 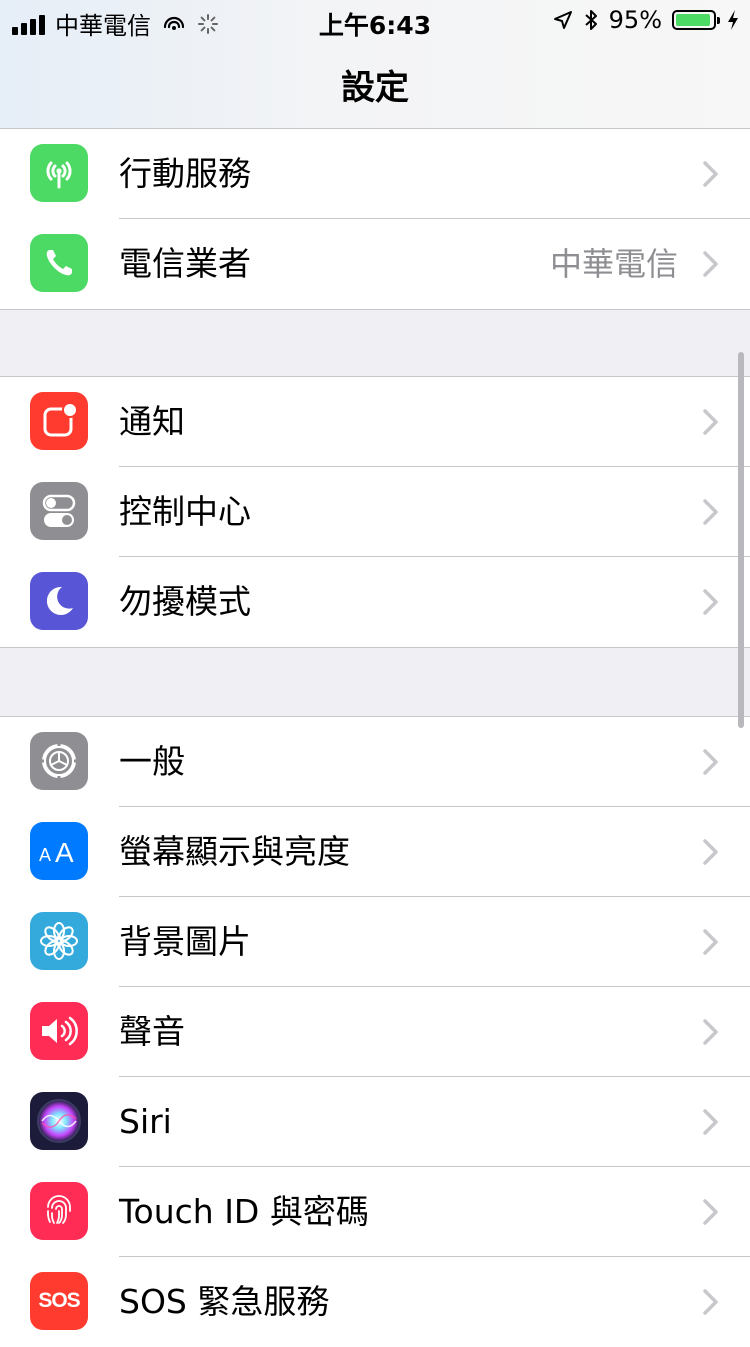 What do you see at coordinates (562, 20) in the screenshot?
I see `location-arrow-icon` at bounding box center [562, 20].